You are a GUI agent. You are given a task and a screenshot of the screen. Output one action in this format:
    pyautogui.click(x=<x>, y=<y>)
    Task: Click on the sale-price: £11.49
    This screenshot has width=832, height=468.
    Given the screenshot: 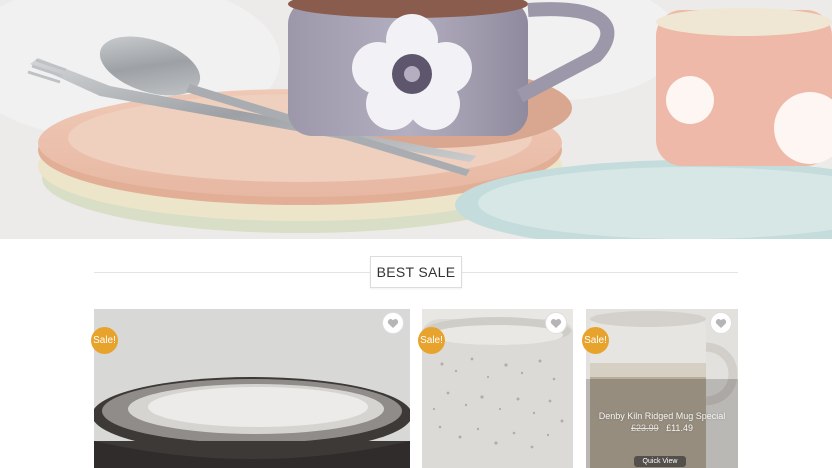 What is the action you would take?
    pyautogui.click(x=679, y=428)
    